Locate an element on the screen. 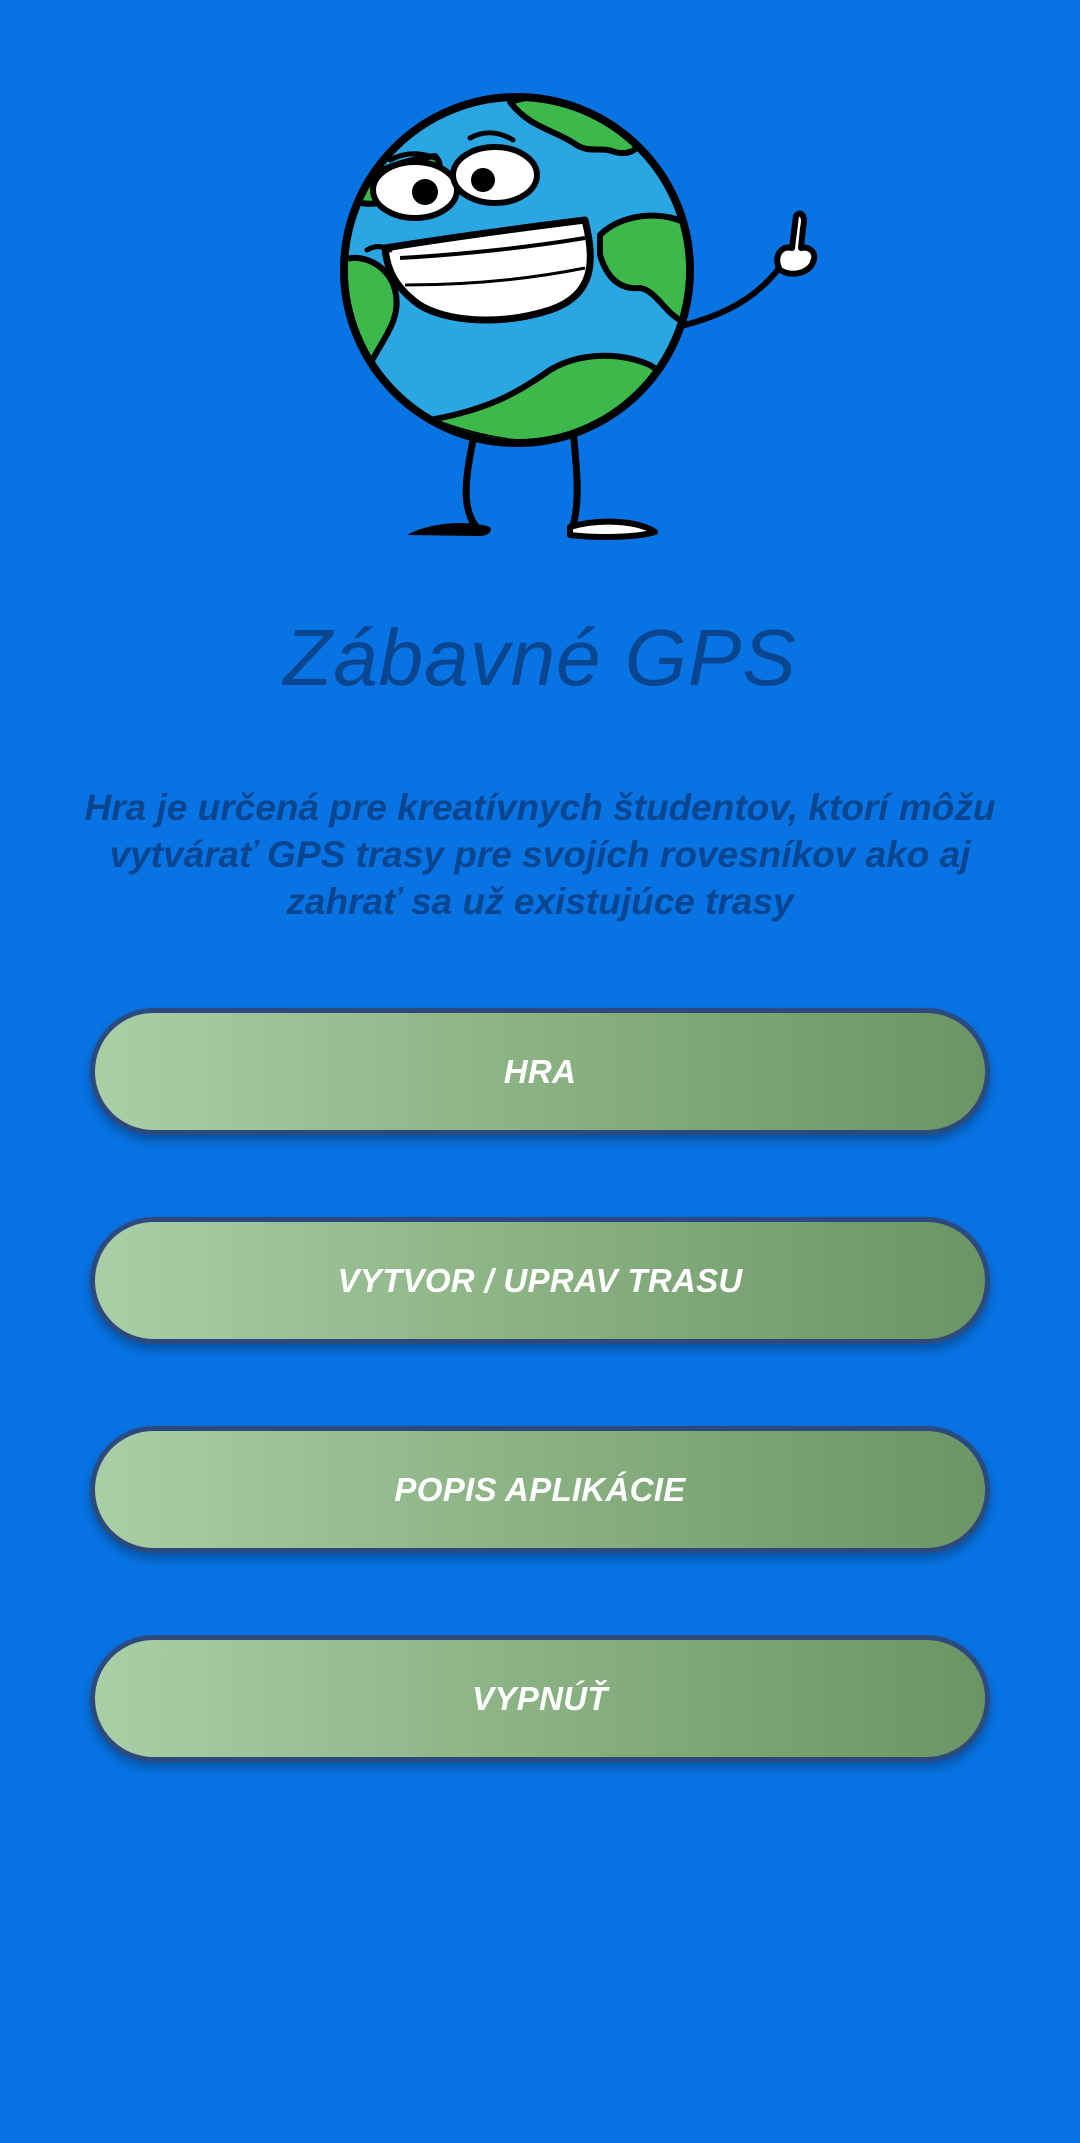 This screenshot has height=2143, width=1080. about-app-button-label: POPIS APLIKÁCIE is located at coordinates (540, 1489).